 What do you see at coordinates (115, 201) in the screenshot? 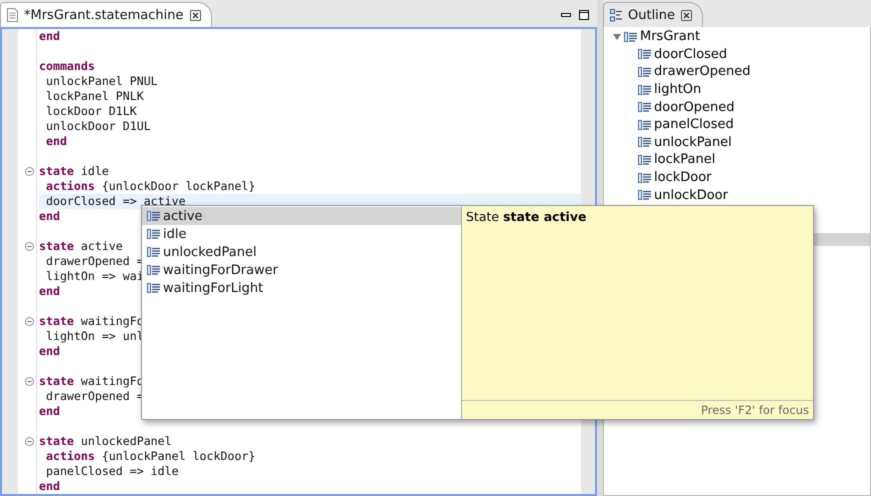
I see `code-line: doorClosed => active` at bounding box center [115, 201].